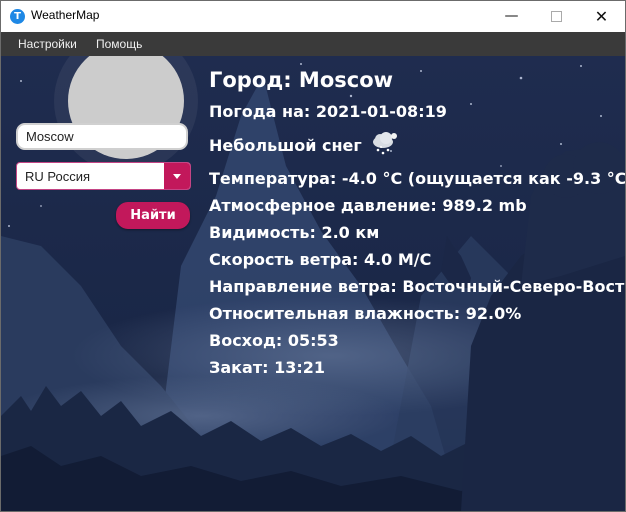 Image resolution: width=626 pixels, height=512 pixels. What do you see at coordinates (365, 313) in the screenshot?
I see `humidity-text: Относительная влажность: 92.0%` at bounding box center [365, 313].